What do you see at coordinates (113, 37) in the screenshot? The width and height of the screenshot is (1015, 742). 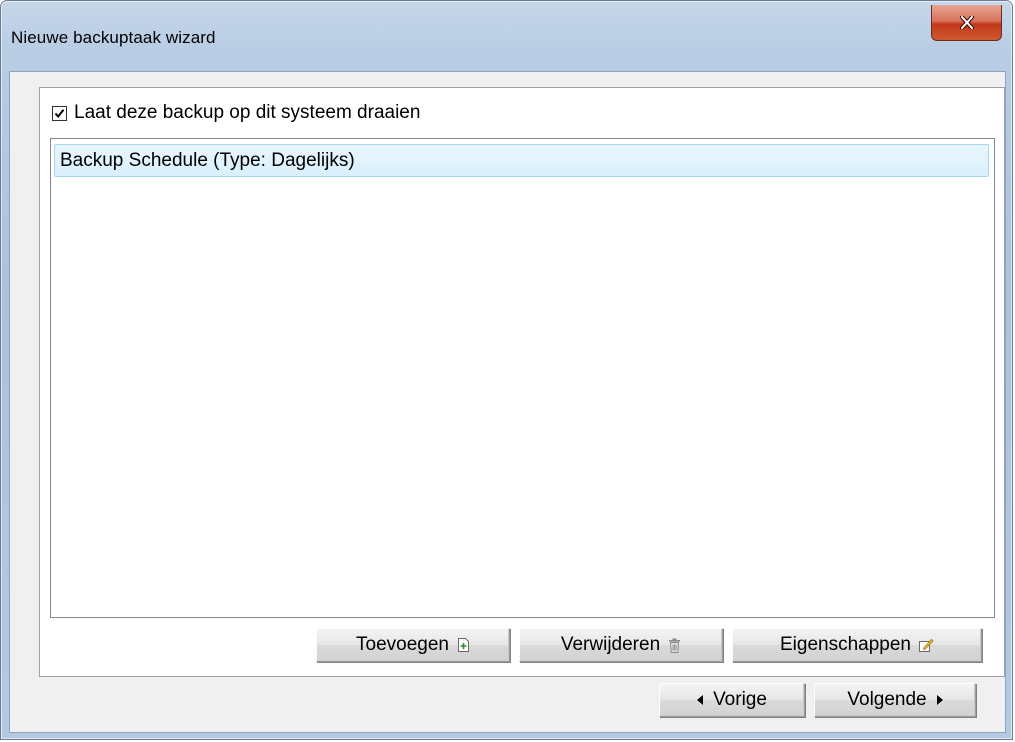 I see `window-title: Nieuwe backuptaak wizard` at bounding box center [113, 37].